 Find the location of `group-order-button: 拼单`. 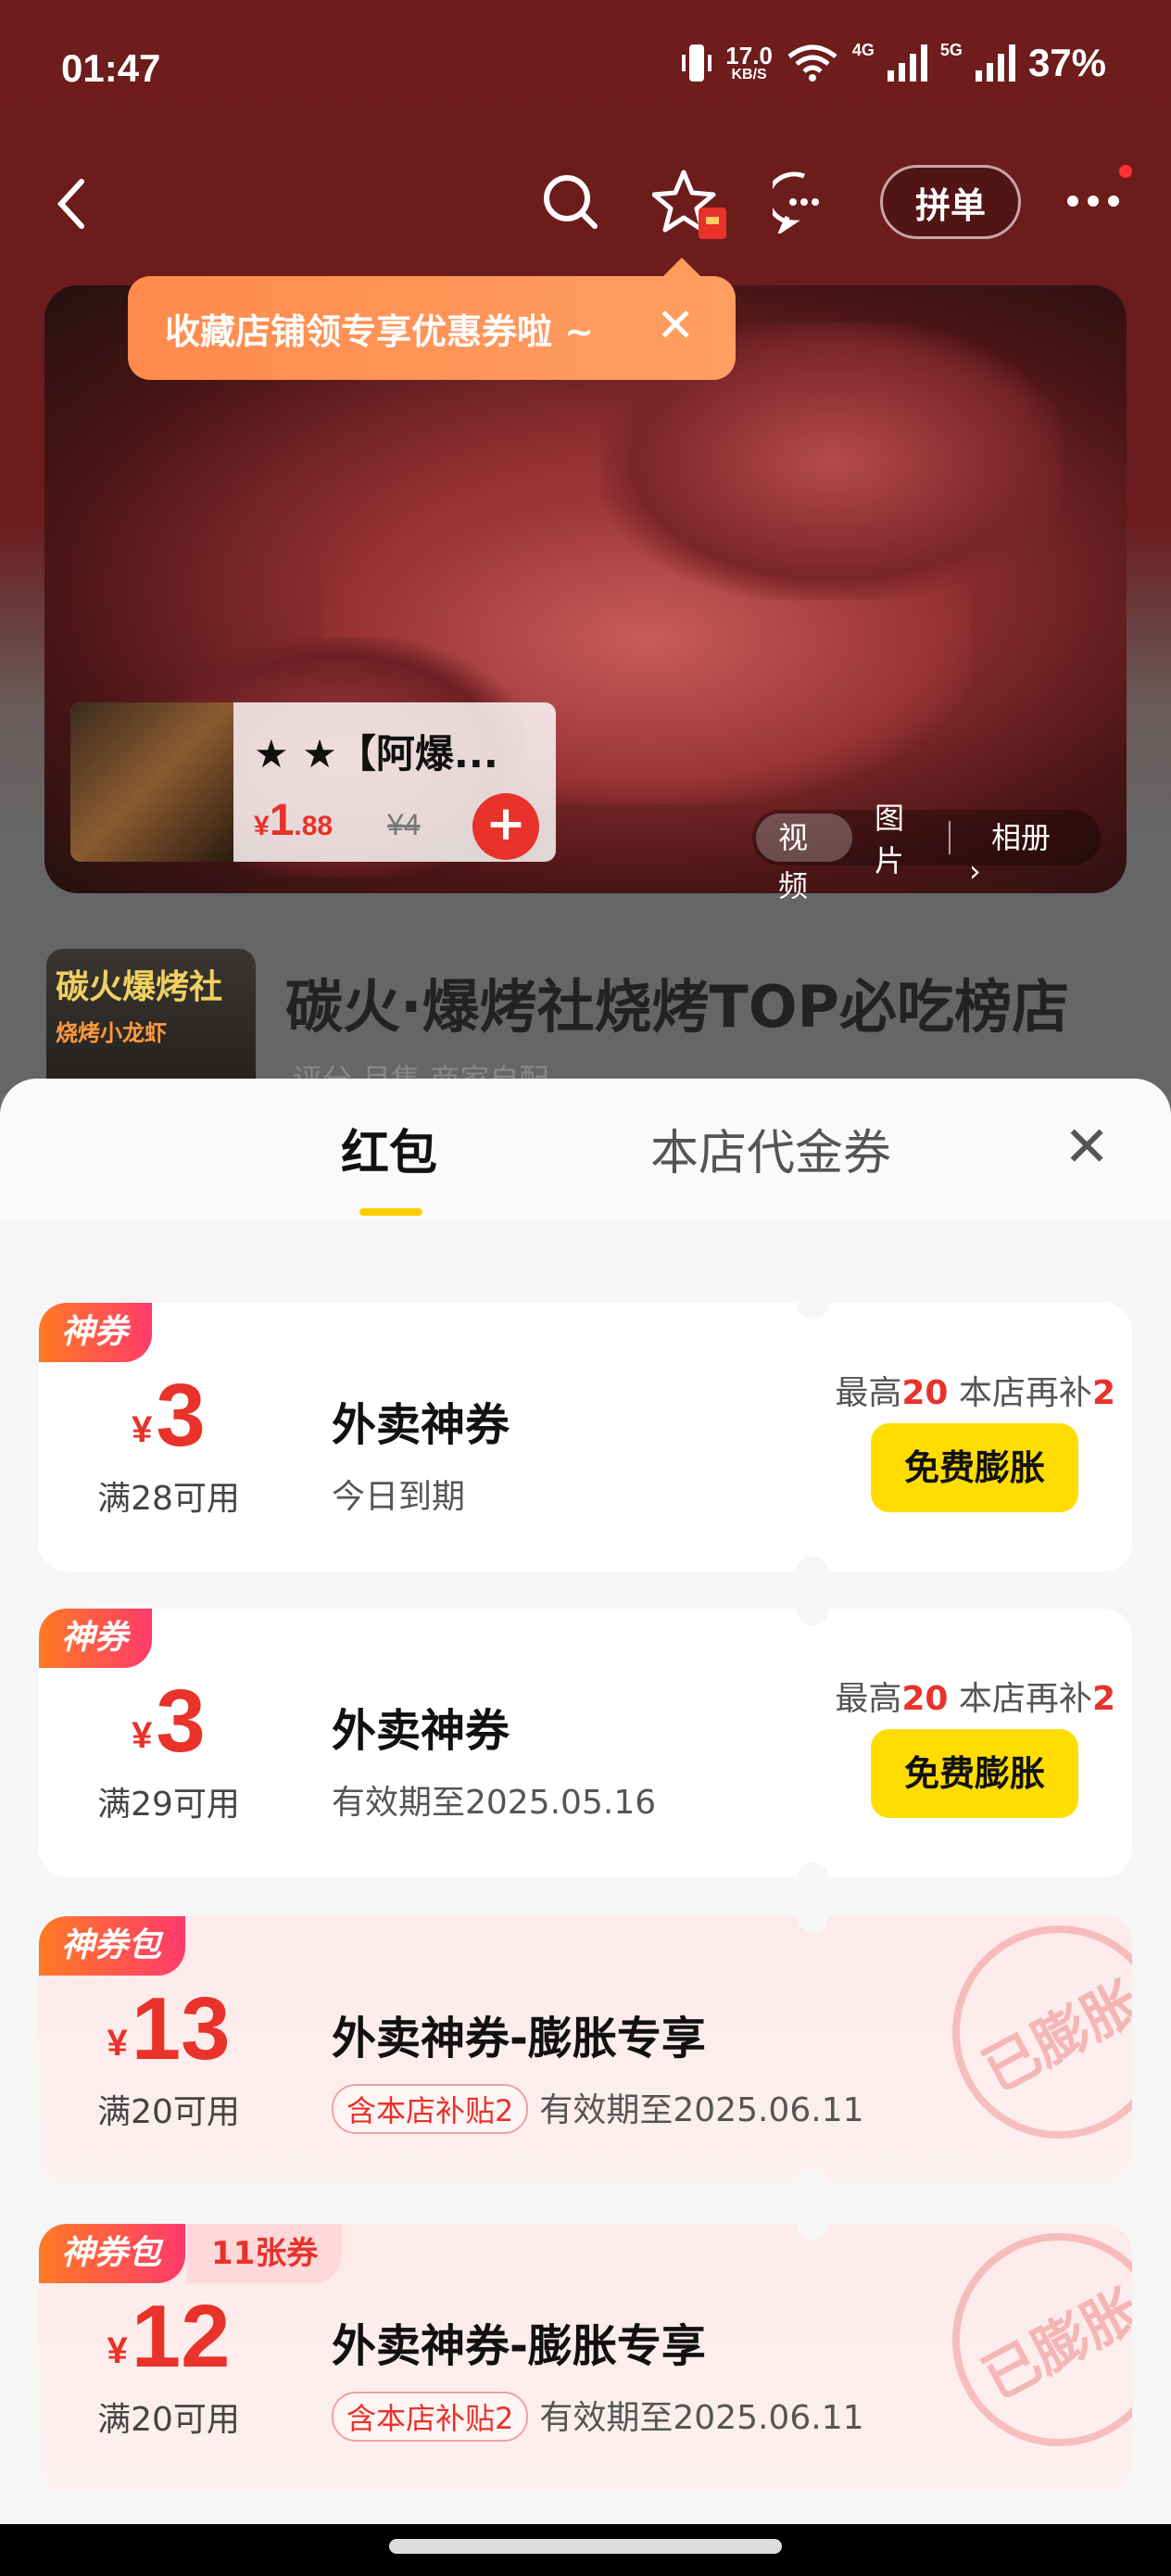

group-order-button: 拼单 is located at coordinates (951, 202).